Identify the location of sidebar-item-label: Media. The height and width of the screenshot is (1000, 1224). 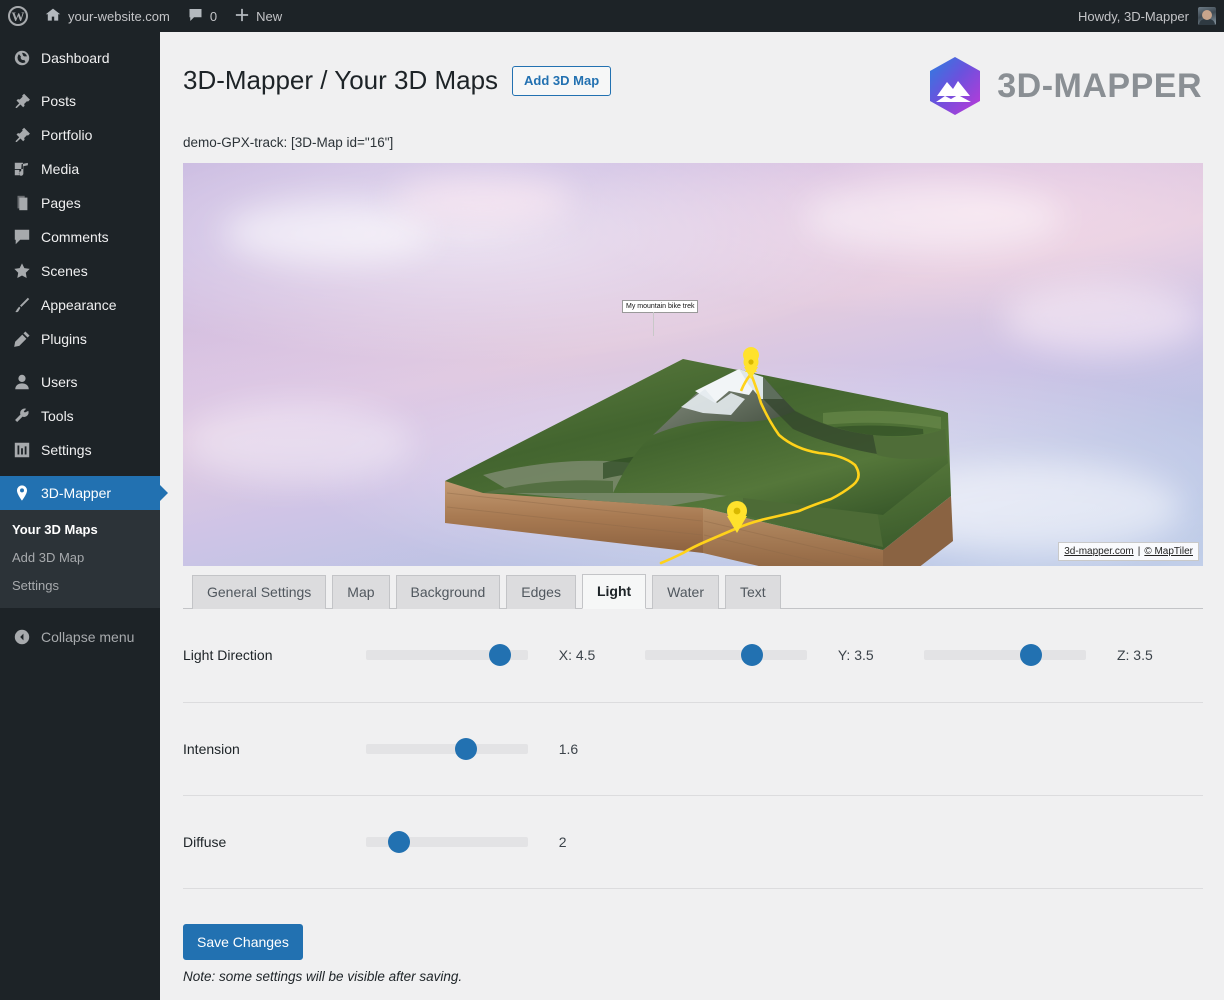
(60, 169).